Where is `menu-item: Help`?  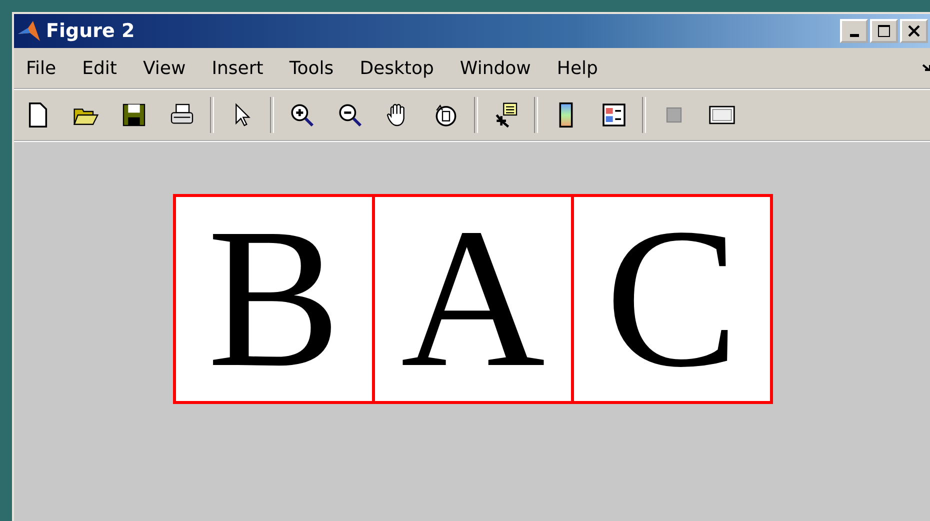 menu-item: Help is located at coordinates (581, 68).